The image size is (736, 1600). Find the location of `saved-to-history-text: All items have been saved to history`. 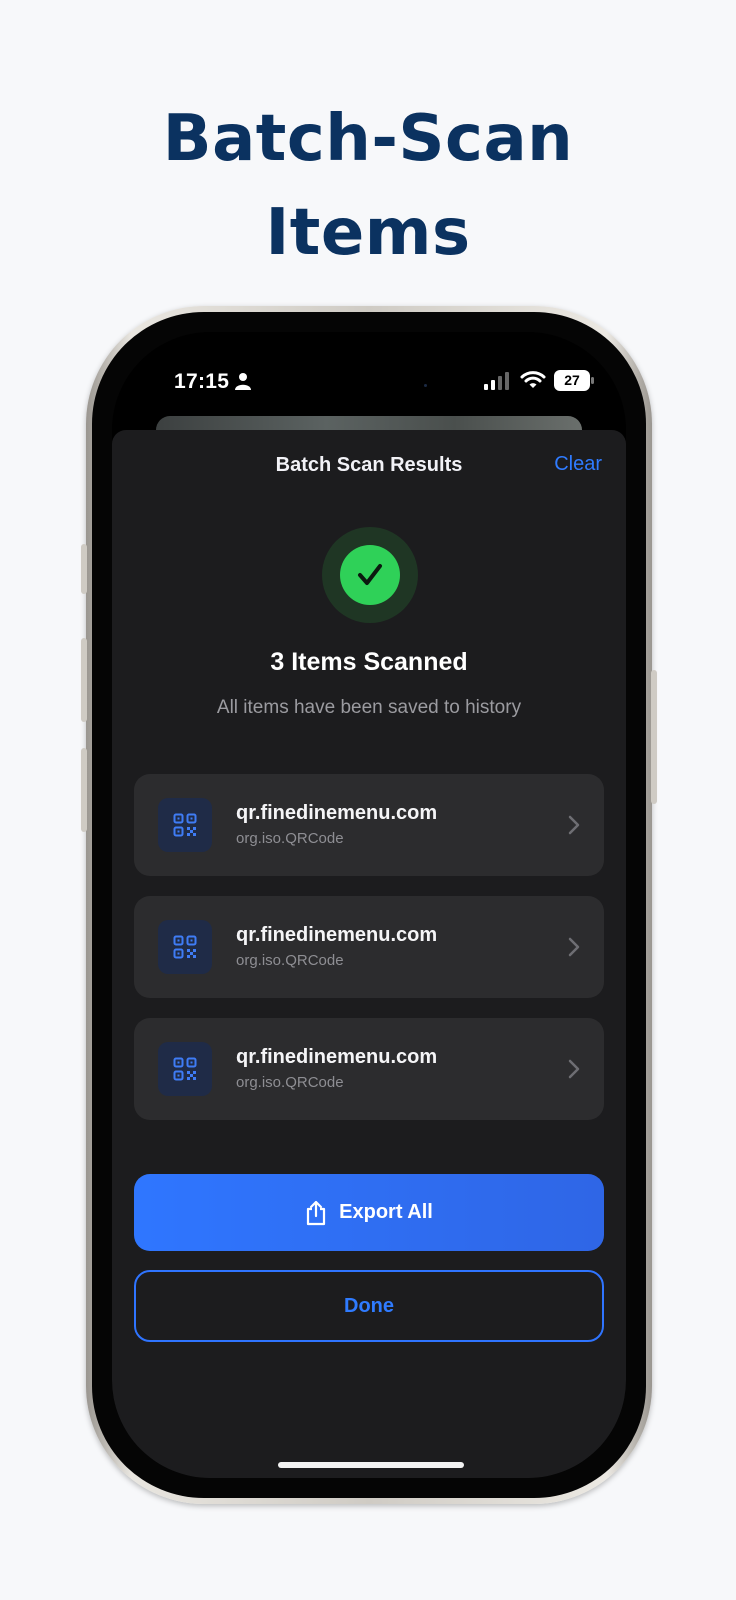

saved-to-history-text: All items have been saved to history is located at coordinates (369, 707).